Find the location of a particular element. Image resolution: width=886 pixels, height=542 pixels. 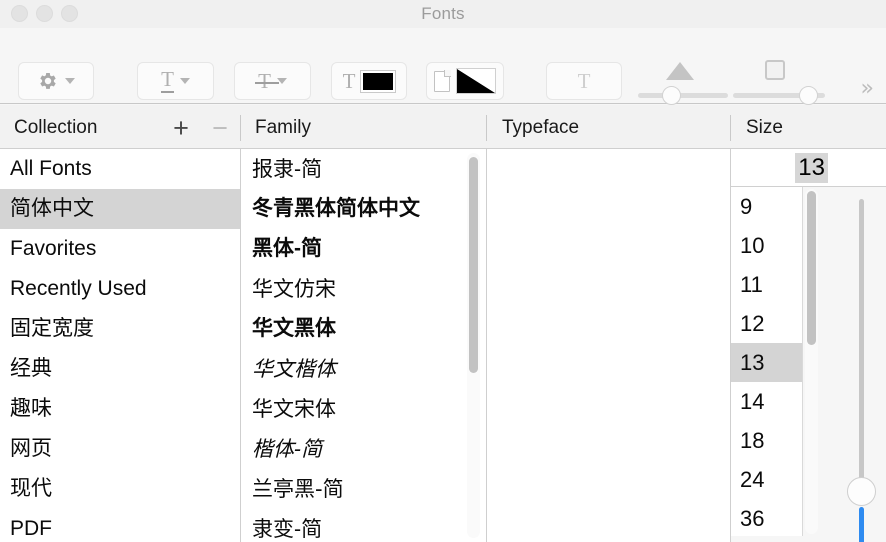

size-pane: 13 9 10 11 12 13 14 18 24 36 is located at coordinates (808, 345).